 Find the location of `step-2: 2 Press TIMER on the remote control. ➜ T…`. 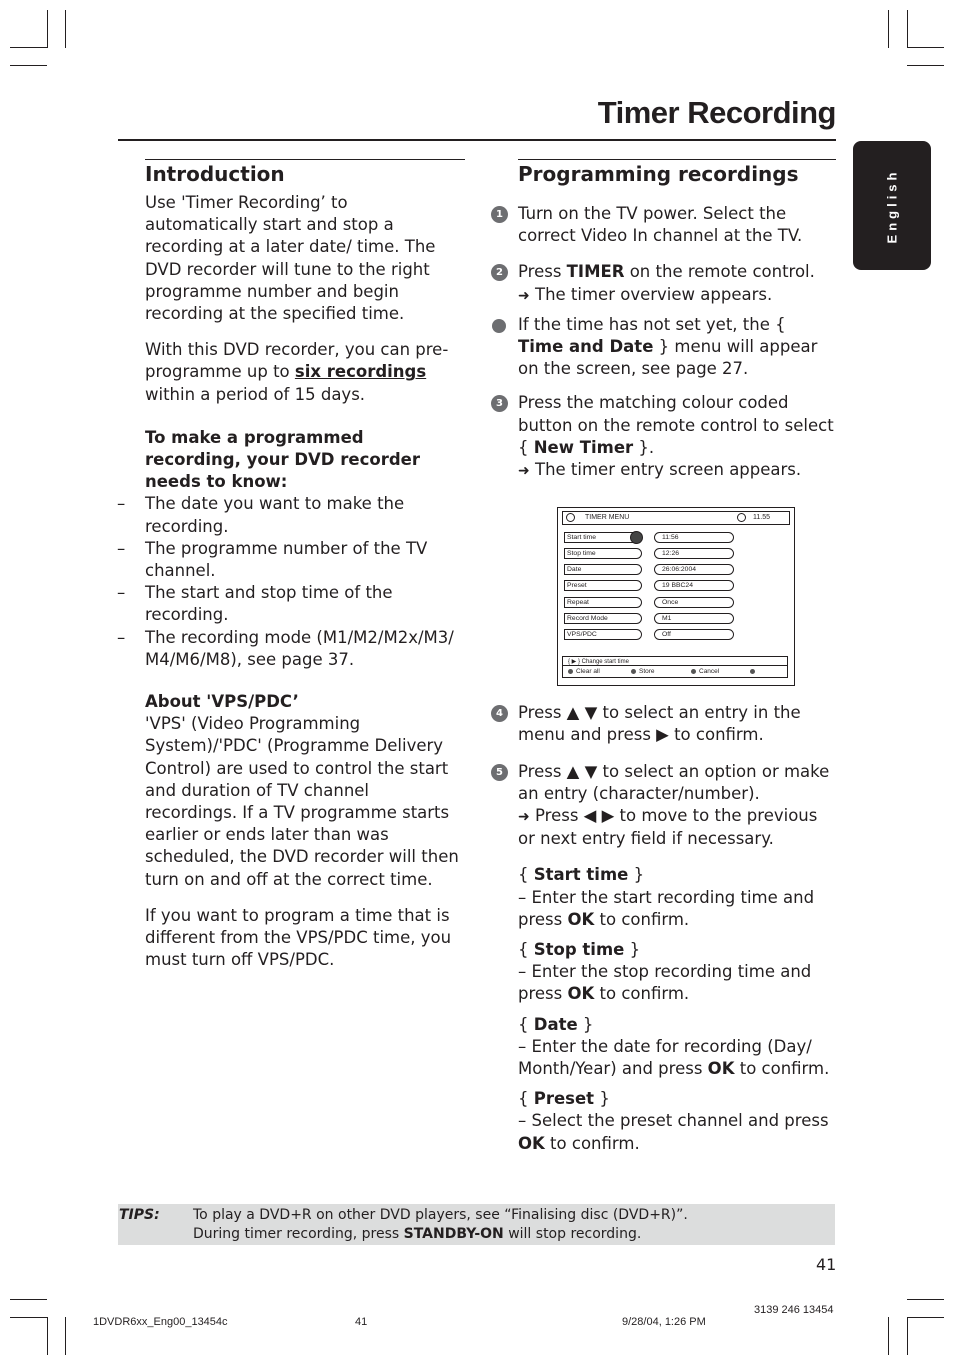

step-2: 2 Press TIMER on the remote control. ➜ T… is located at coordinates (663, 284).